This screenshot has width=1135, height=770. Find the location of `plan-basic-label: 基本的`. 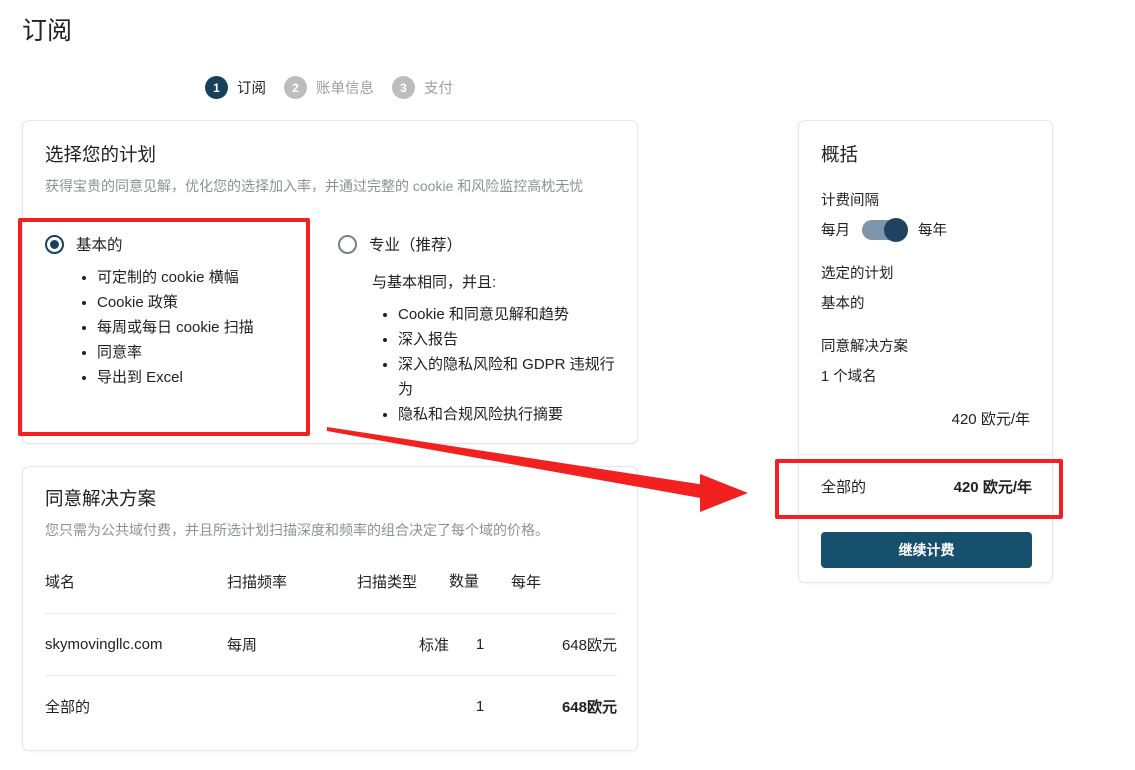

plan-basic-label: 基本的 is located at coordinates (99, 245).